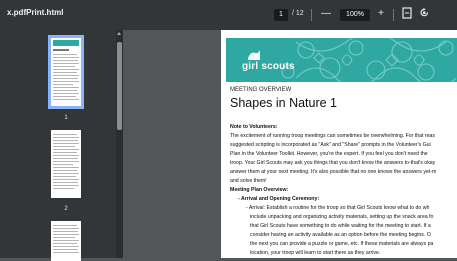 The width and height of the screenshot is (457, 261). Describe the element at coordinates (268, 66) in the screenshot. I see `brand-logo-text: girl scouts` at that location.